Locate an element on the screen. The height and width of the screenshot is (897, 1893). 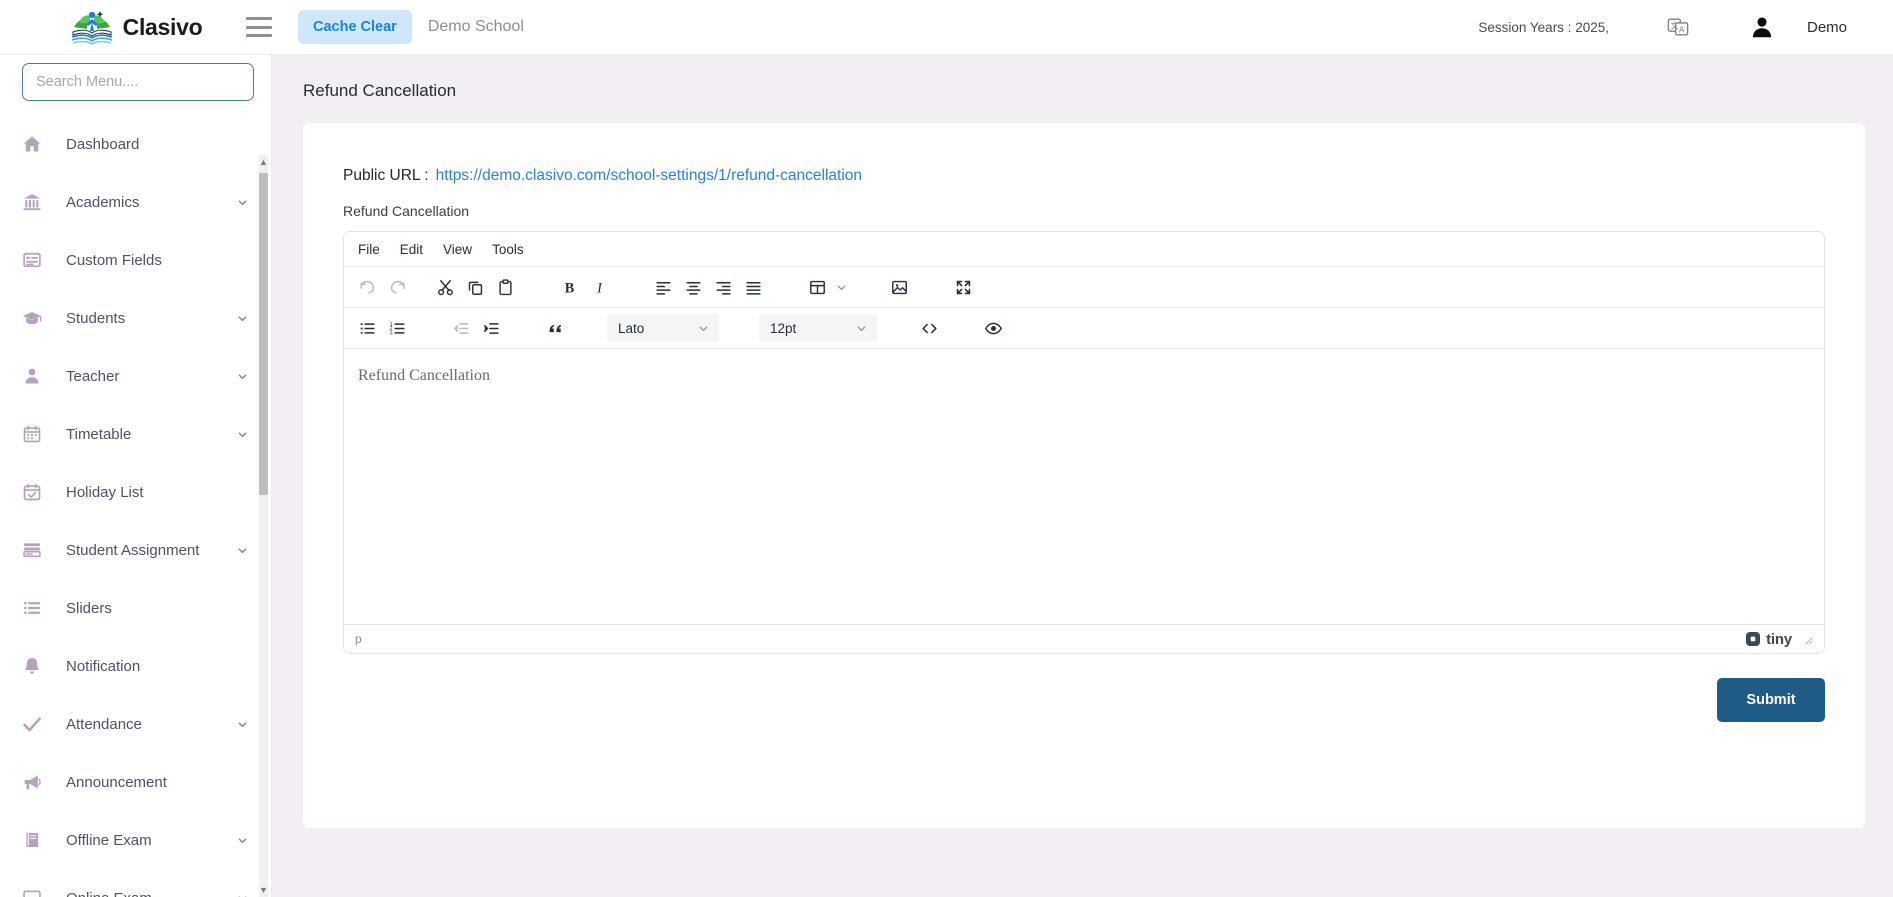
assignment-icon is located at coordinates (32, 550).